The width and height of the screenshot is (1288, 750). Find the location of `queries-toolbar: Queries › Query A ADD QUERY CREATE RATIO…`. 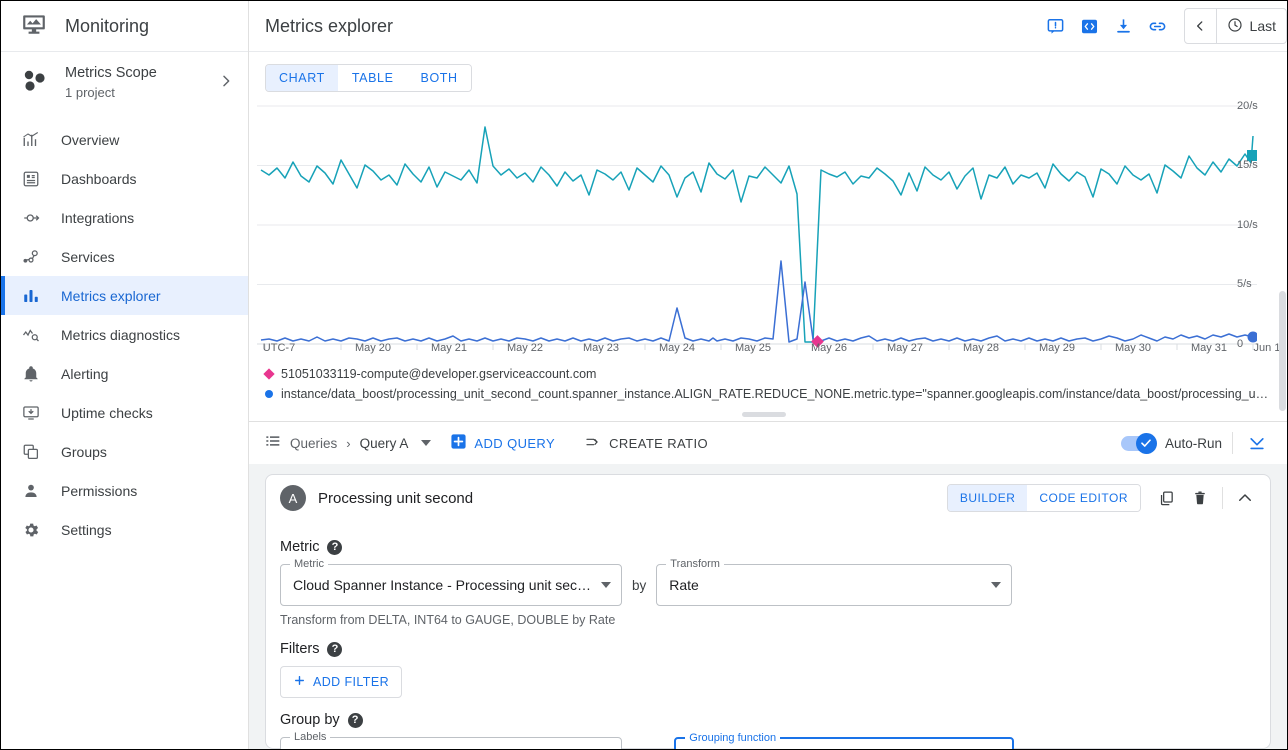

queries-toolbar: Queries › Query A ADD QUERY CREATE RATIO… is located at coordinates (768, 443).